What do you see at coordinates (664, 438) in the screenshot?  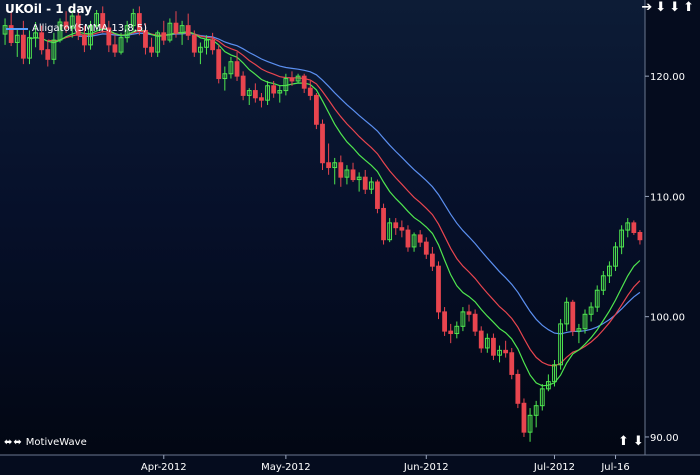 I see `price-tick-label: 90.00` at bounding box center [664, 438].